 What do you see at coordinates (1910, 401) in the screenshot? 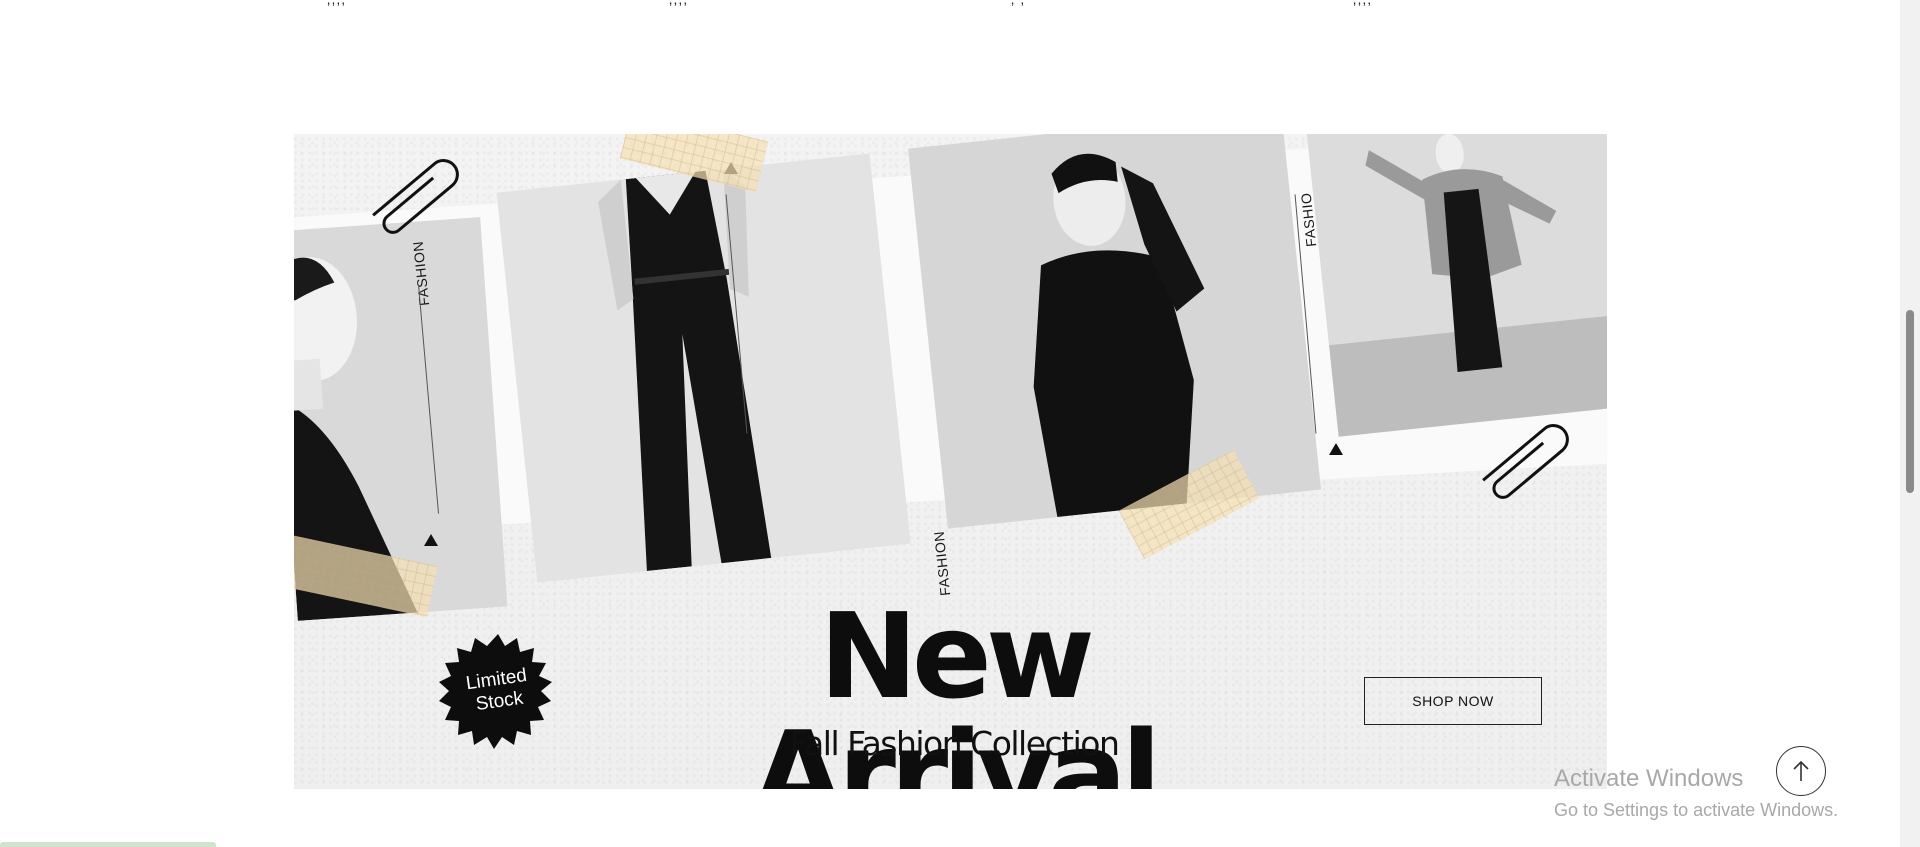
I see `scrollbar-thumb` at bounding box center [1910, 401].